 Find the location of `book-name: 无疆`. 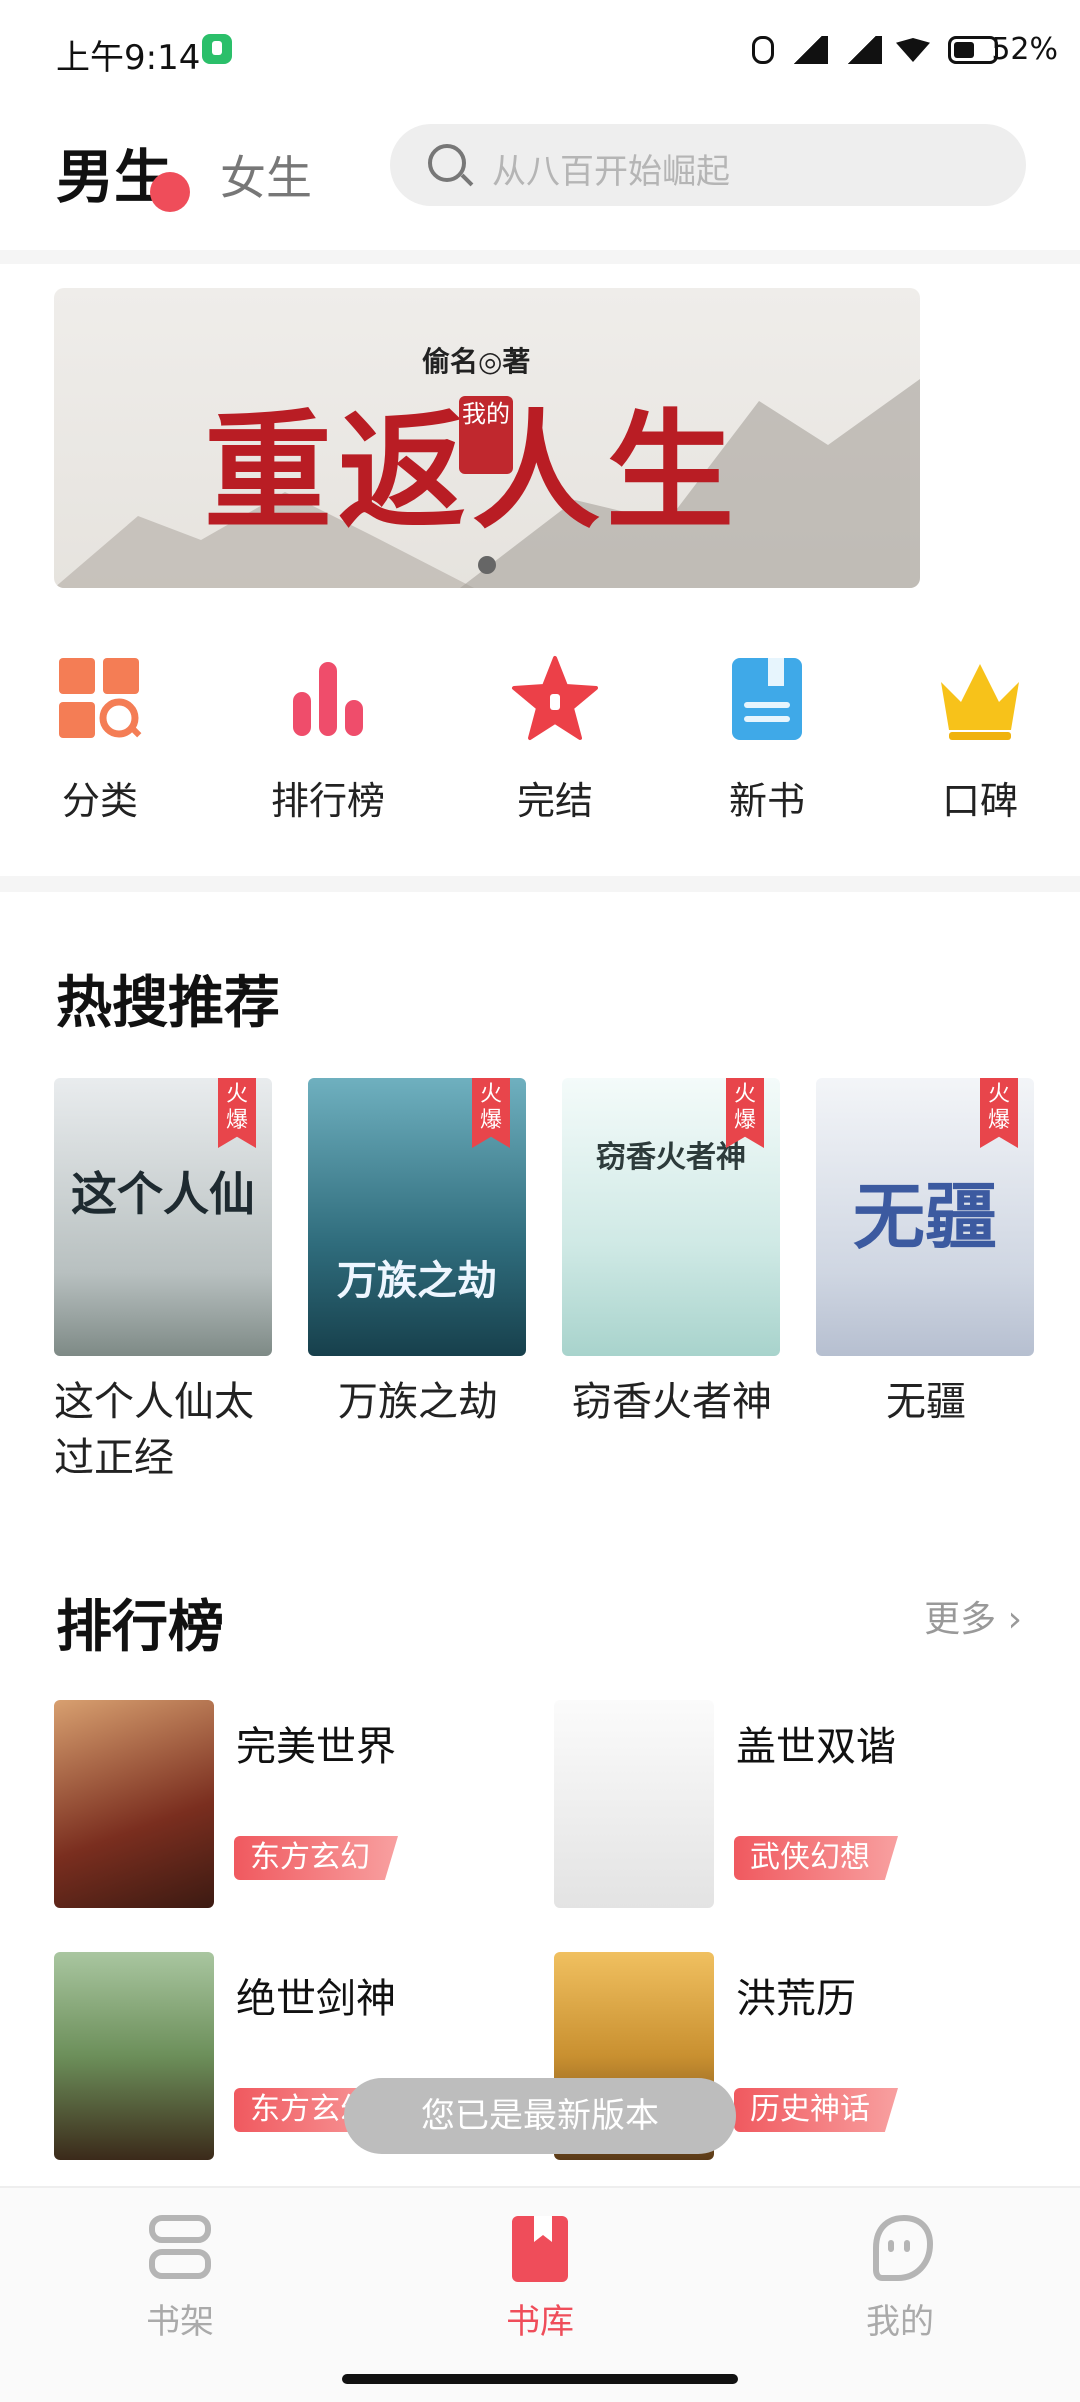

book-name: 无疆 is located at coordinates (926, 1402).